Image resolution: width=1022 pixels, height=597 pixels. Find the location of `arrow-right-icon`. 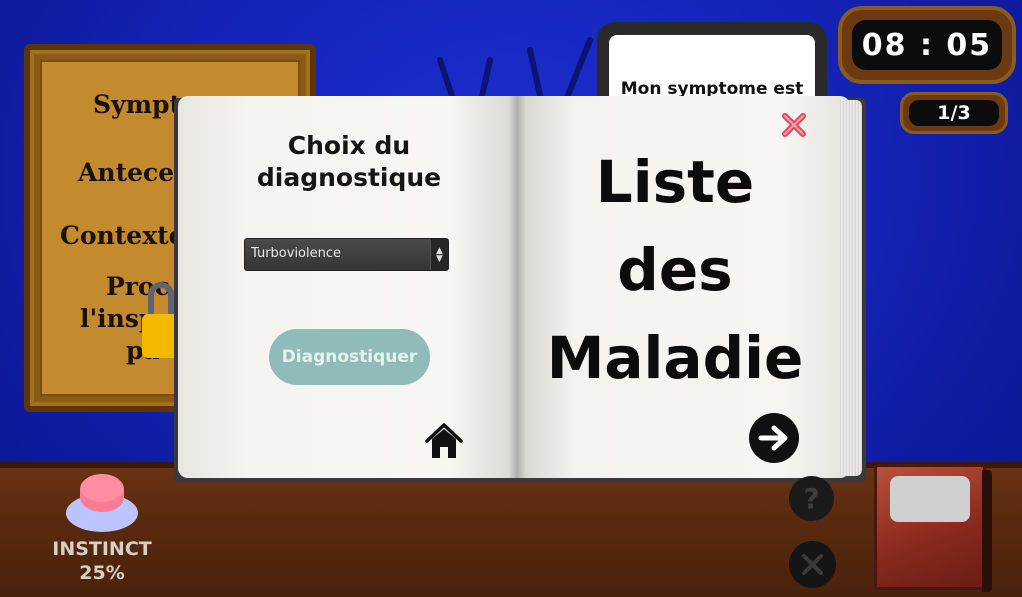

arrow-right-icon is located at coordinates (773, 438).